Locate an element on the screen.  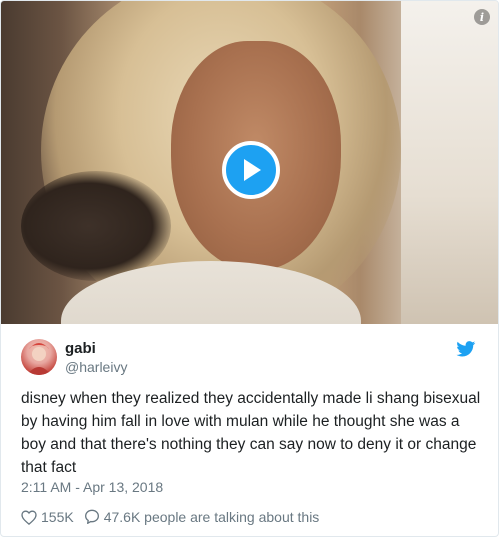
heart-icon is located at coordinates (29, 517).